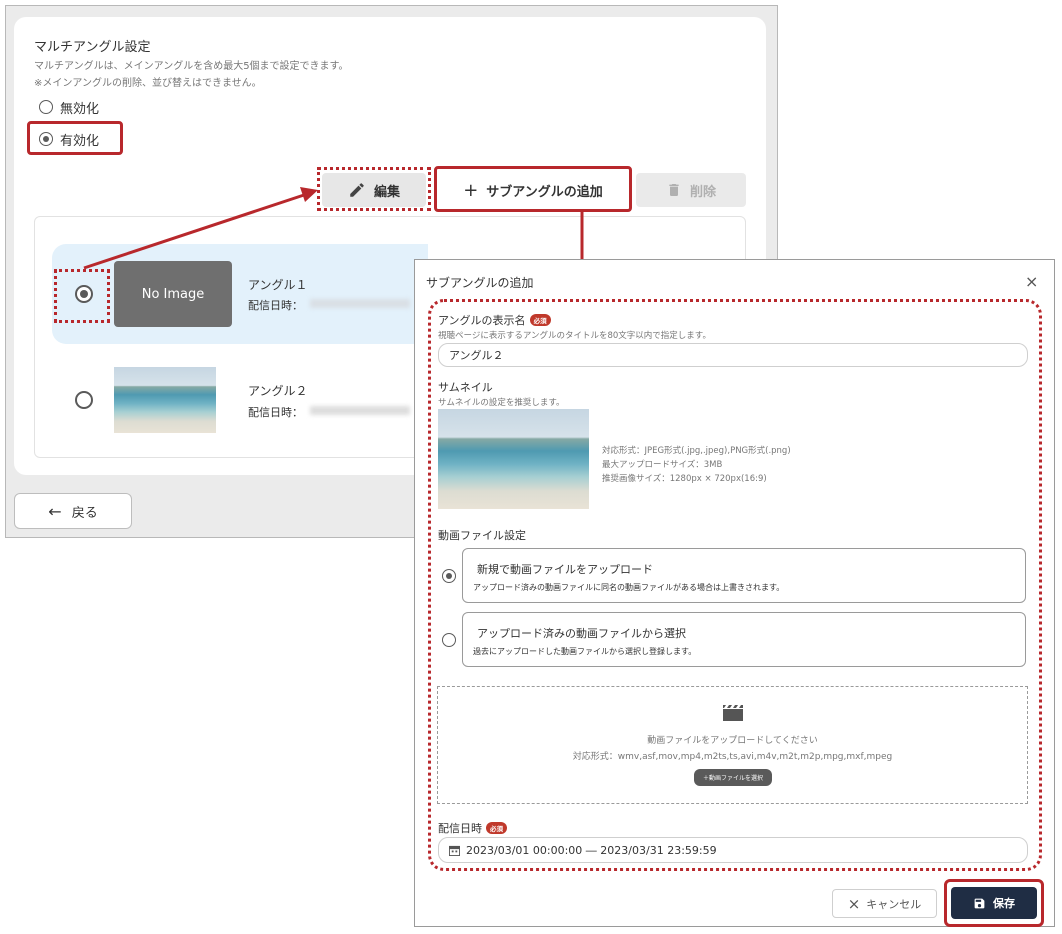 This screenshot has width=1062, height=934. What do you see at coordinates (496, 828) in the screenshot?
I see `date-required-badge: 必須` at bounding box center [496, 828].